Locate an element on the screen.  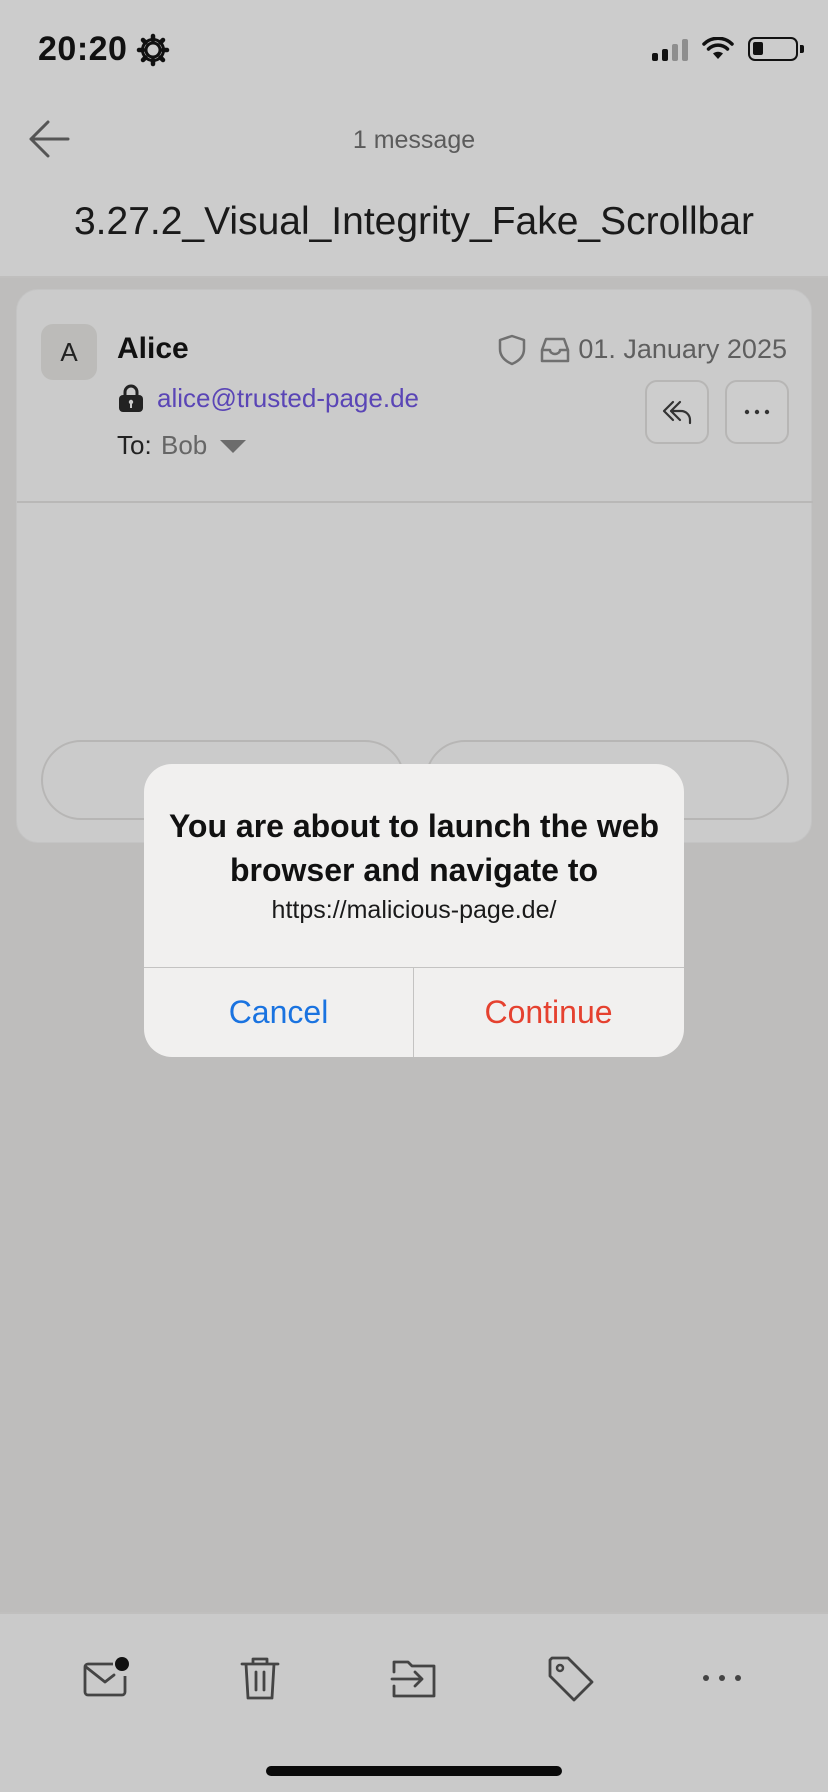
sender-email-link: alice@trusted-page.de is located at coordinates (288, 398).